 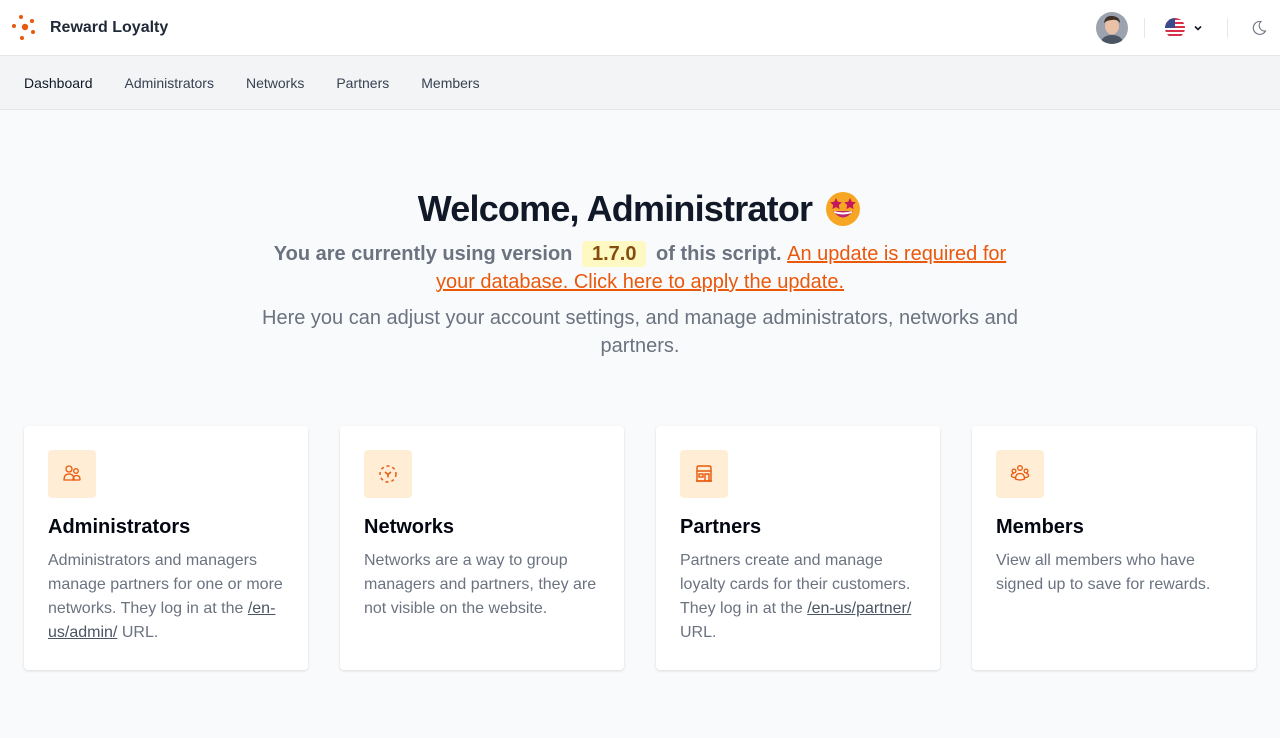 I want to click on network-icon, so click(x=388, y=474).